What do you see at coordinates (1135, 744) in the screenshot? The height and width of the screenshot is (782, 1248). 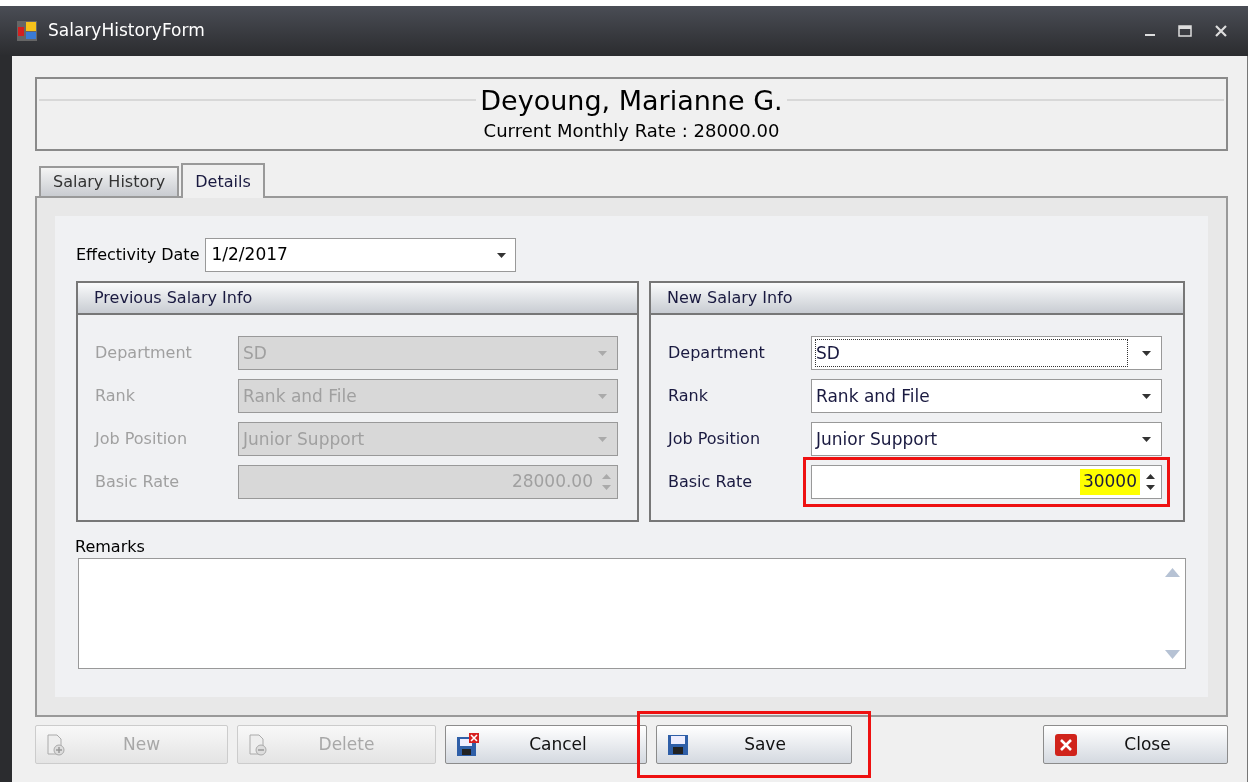 I see `close-button: Close` at bounding box center [1135, 744].